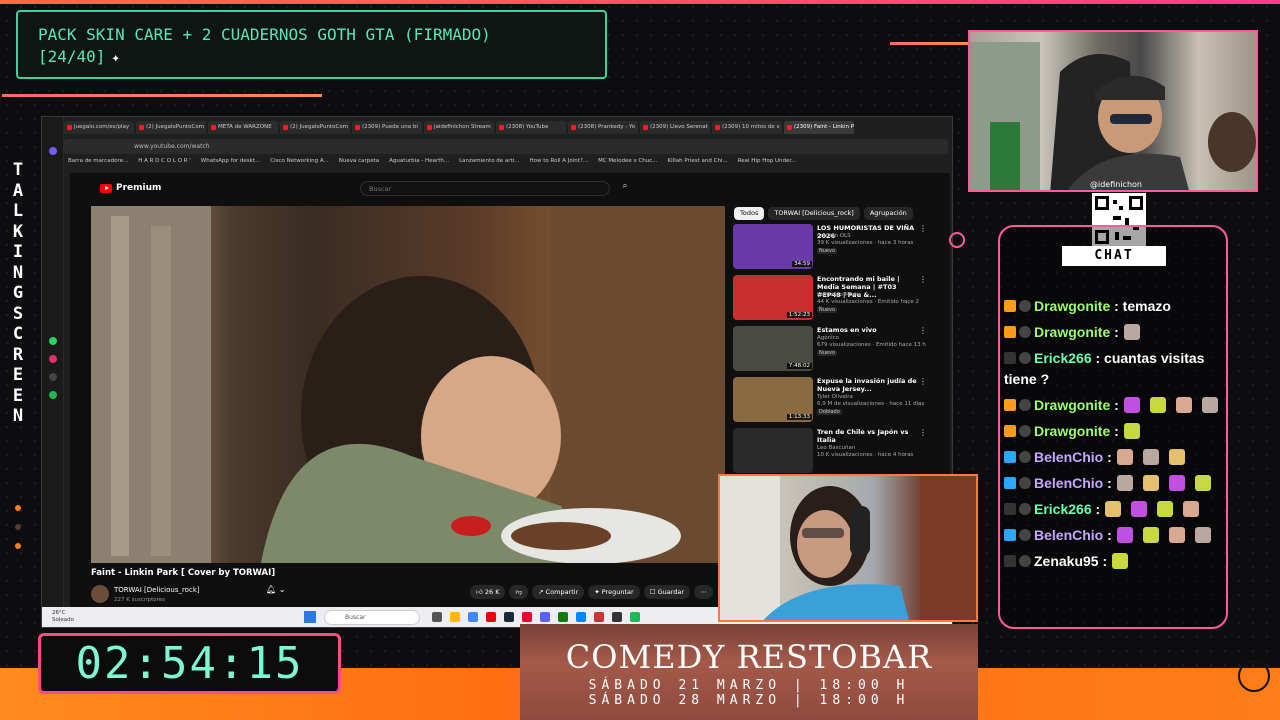  Describe the element at coordinates (100, 594) in the screenshot. I see `channel-avatar` at that location.